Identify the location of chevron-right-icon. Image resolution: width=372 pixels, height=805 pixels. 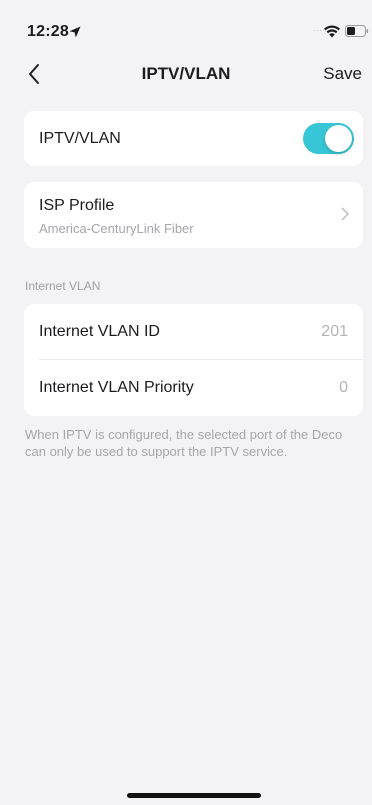
(345, 214).